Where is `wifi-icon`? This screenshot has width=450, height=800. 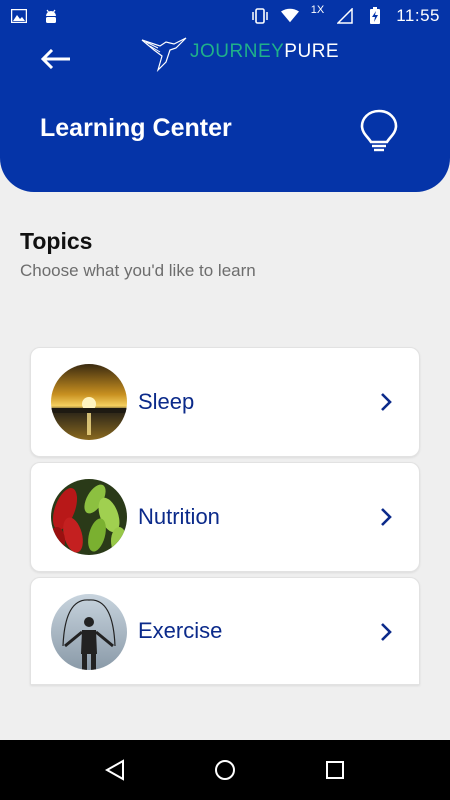 wifi-icon is located at coordinates (289, 16).